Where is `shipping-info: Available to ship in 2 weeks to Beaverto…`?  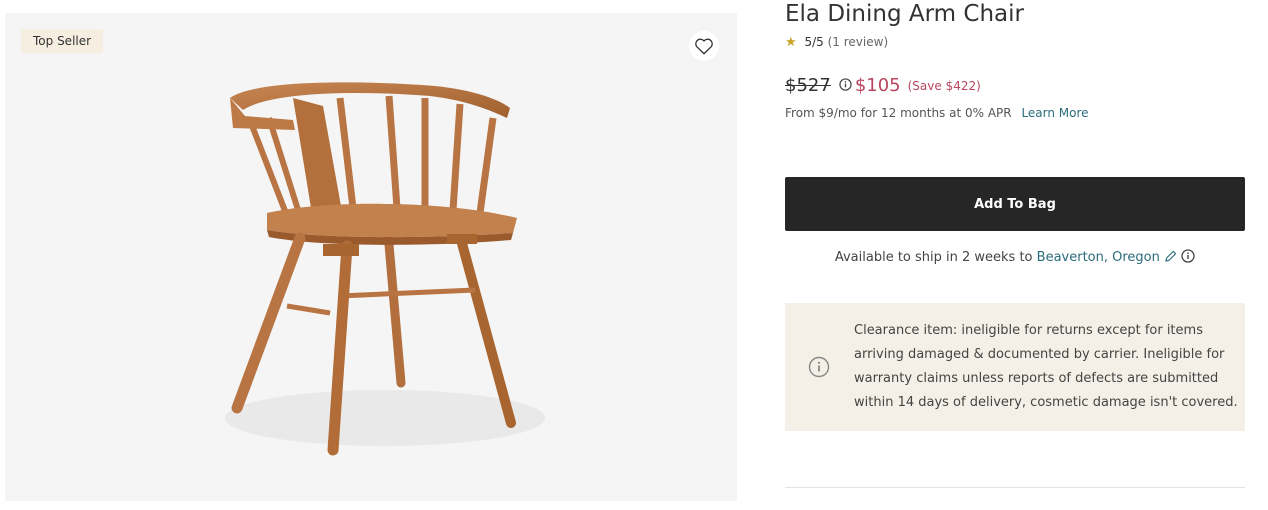
shipping-info: Available to ship in 2 weeks to Beaverto… is located at coordinates (1015, 257).